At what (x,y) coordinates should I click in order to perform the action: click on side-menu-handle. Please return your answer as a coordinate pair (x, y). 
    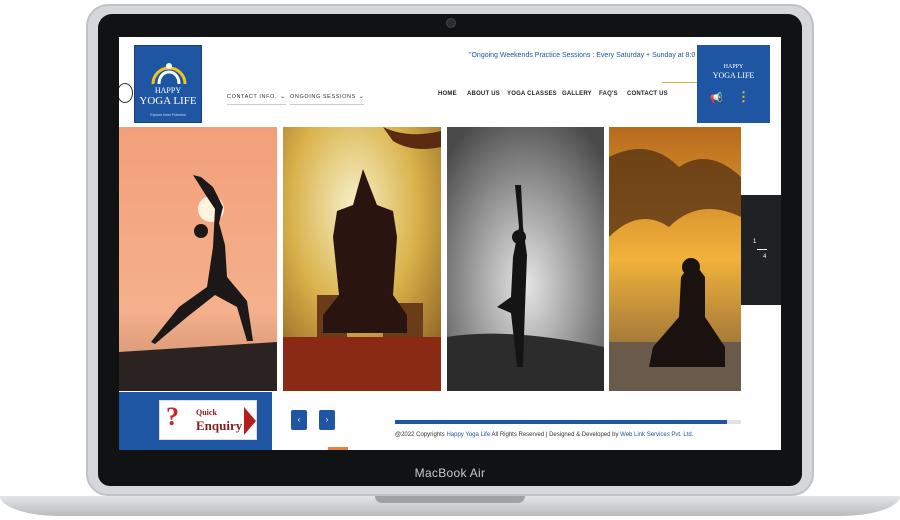
    Looking at the image, I should click on (126, 93).